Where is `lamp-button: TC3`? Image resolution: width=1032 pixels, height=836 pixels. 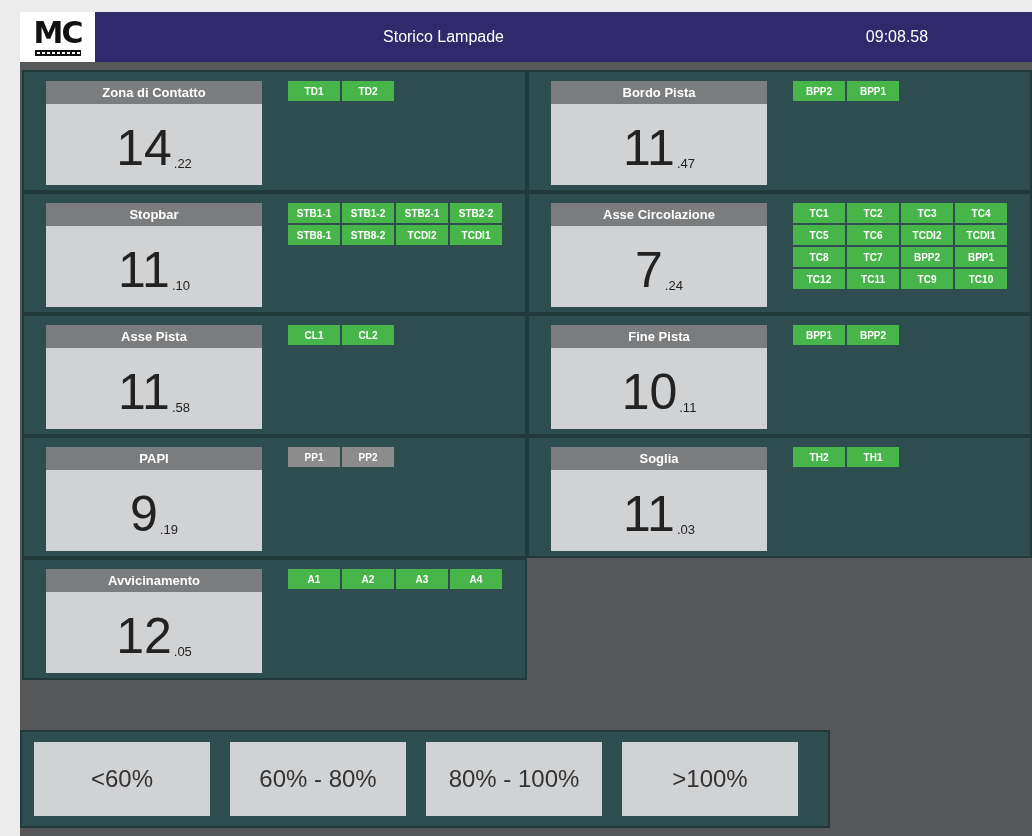
lamp-button: TC3 is located at coordinates (927, 213).